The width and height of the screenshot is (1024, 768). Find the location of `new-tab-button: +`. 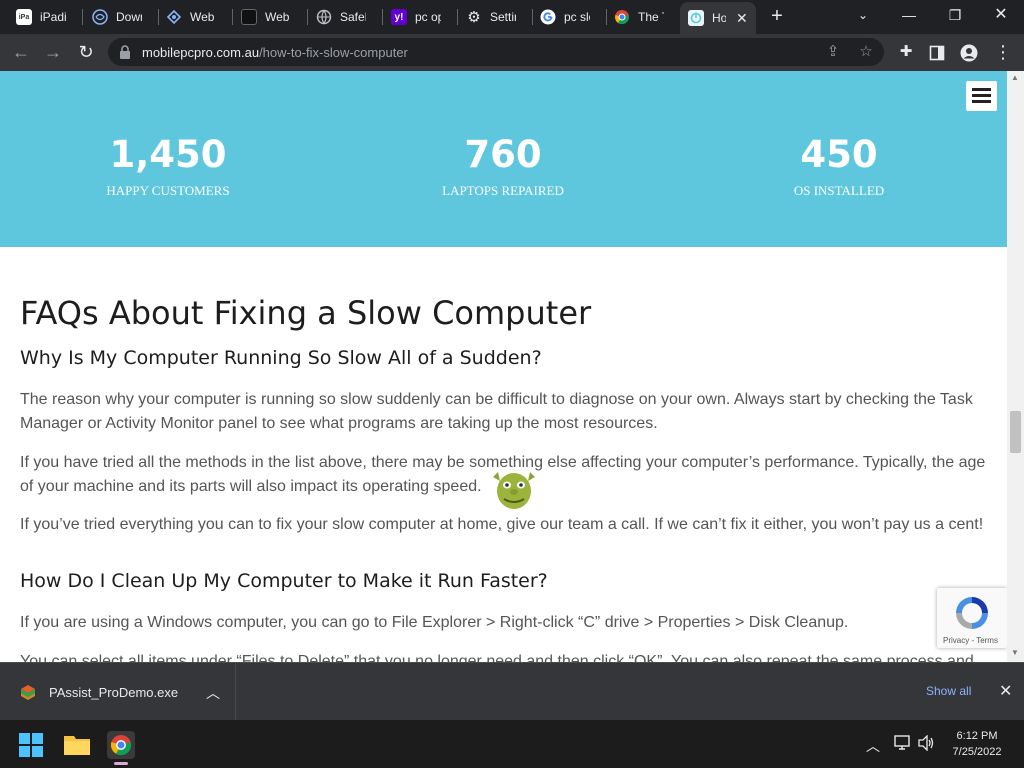

new-tab-button: + is located at coordinates (777, 17).